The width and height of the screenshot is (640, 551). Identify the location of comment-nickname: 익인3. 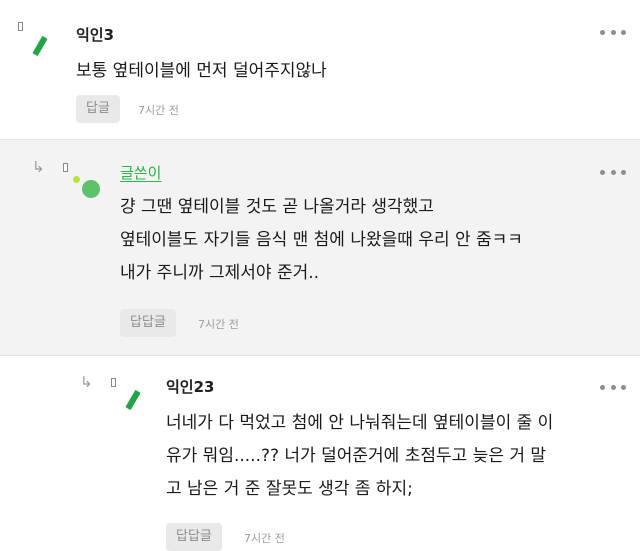
(95, 34).